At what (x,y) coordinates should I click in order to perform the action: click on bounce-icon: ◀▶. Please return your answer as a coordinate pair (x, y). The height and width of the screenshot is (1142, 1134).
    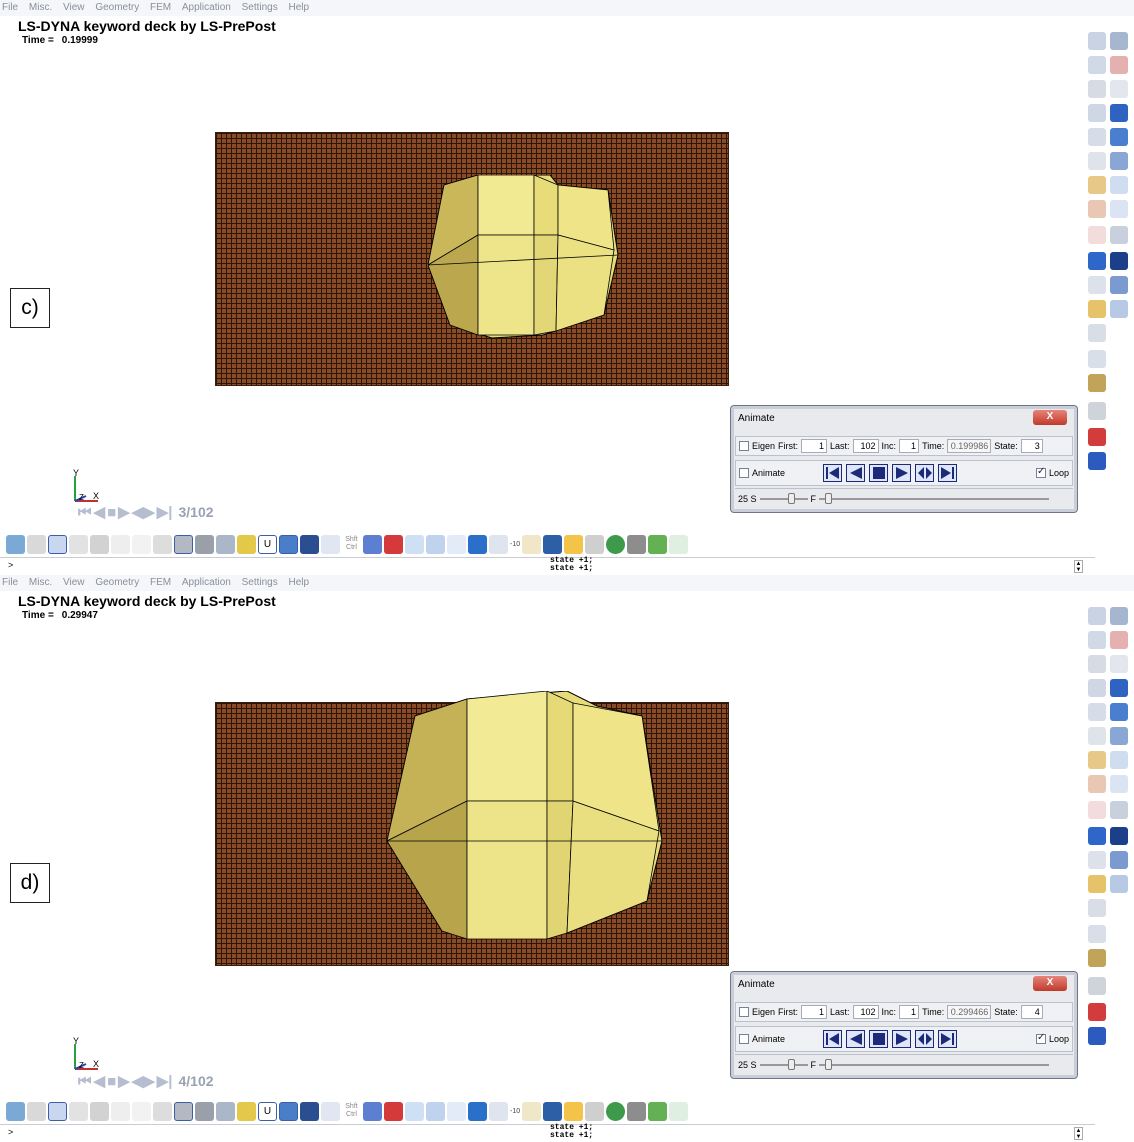
    Looking at the image, I should click on (143, 1081).